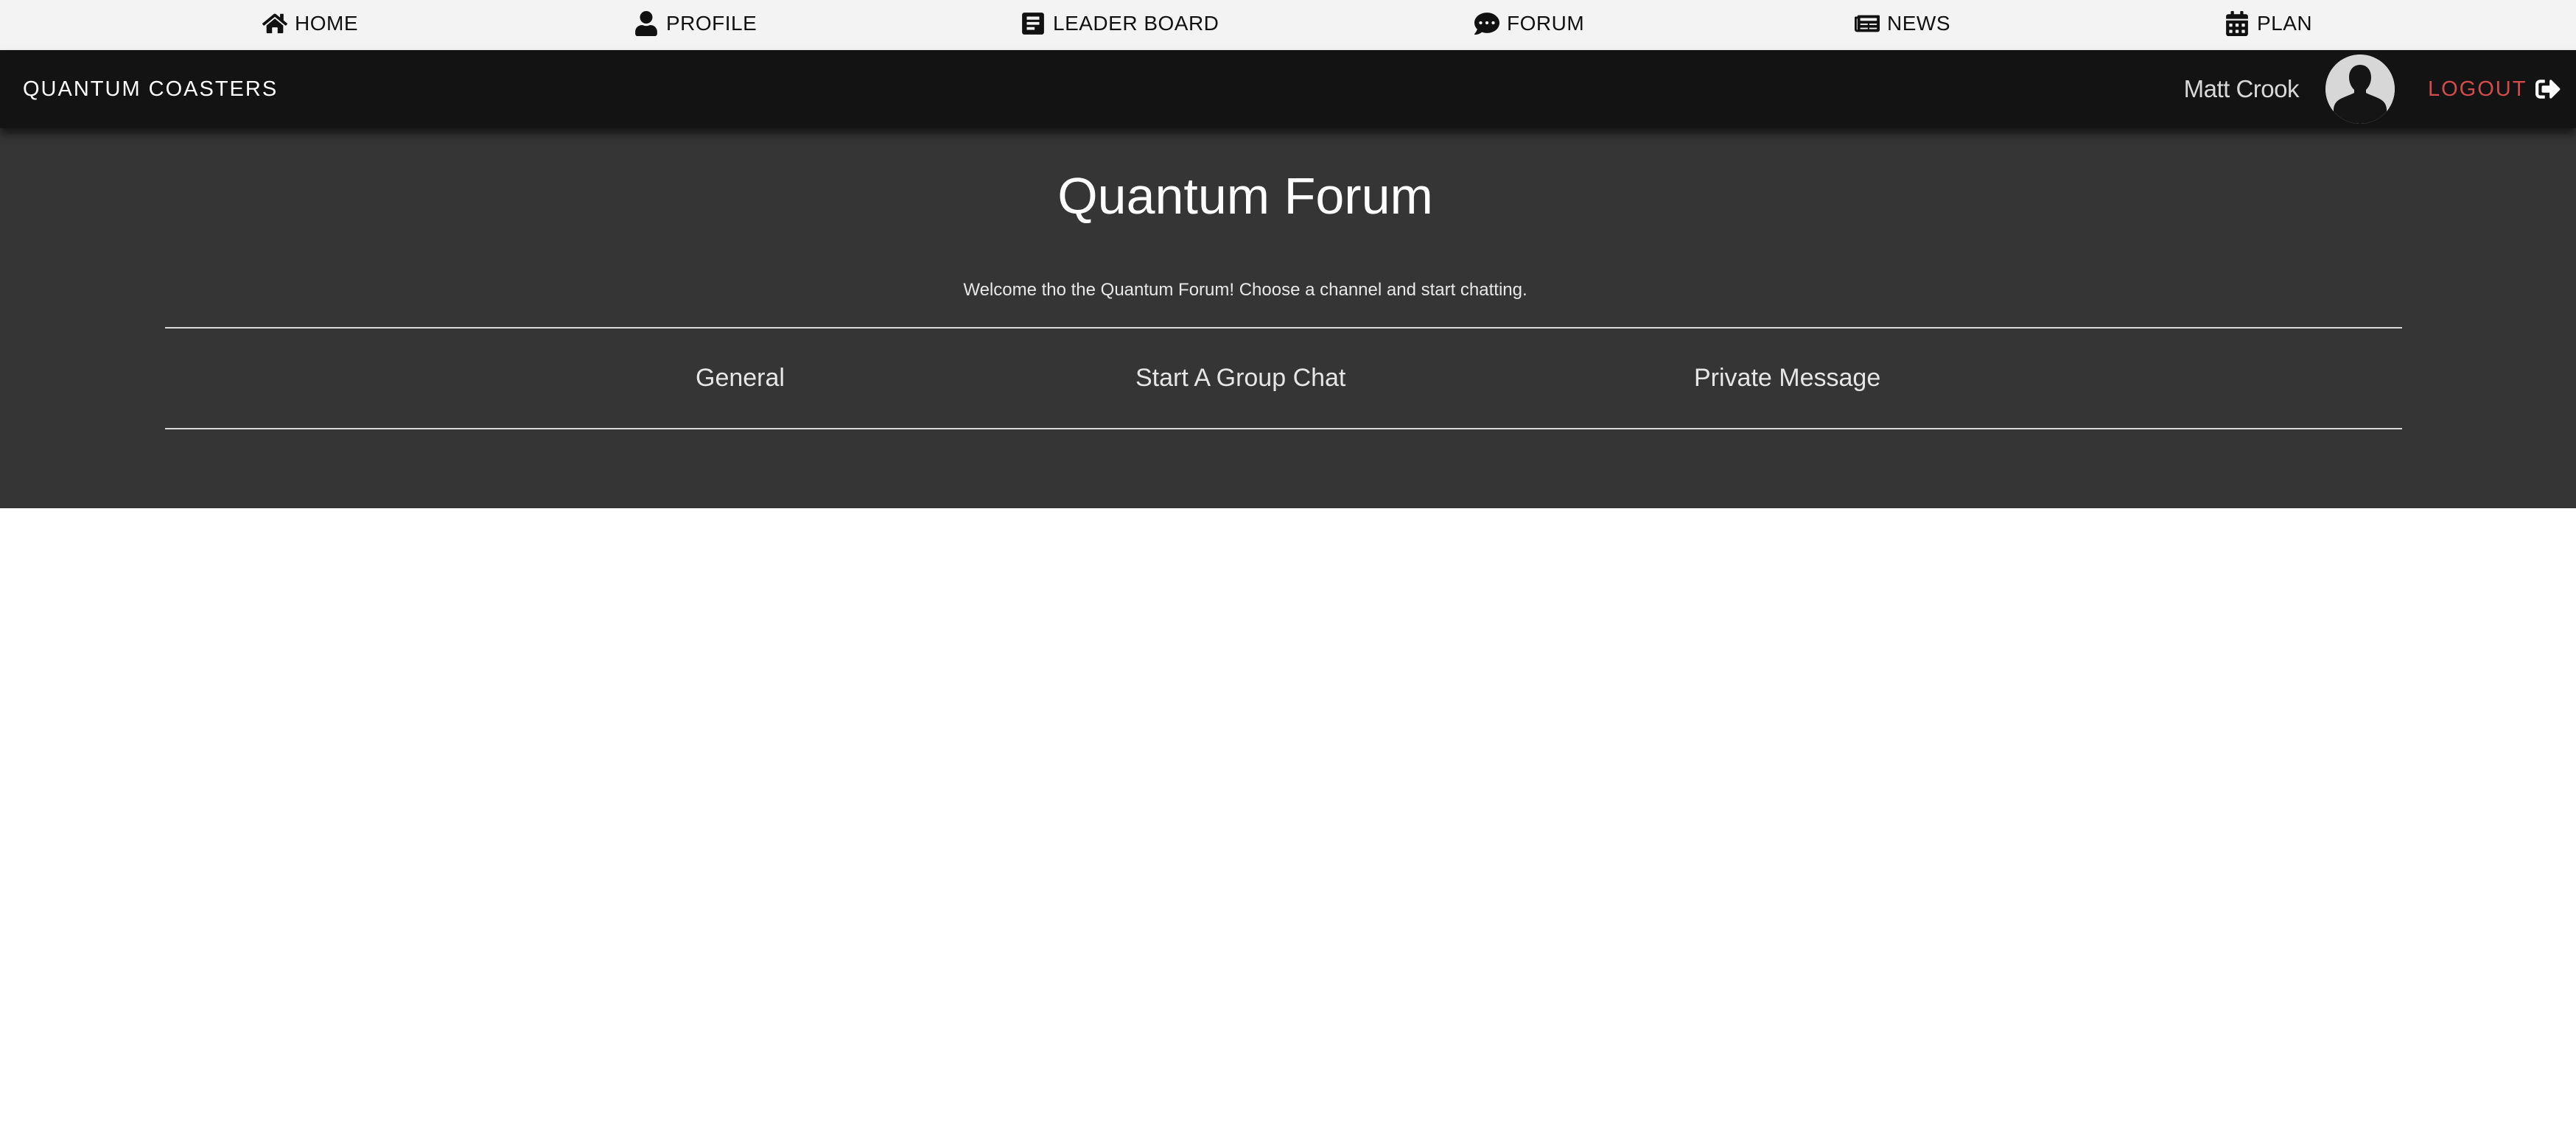  What do you see at coordinates (1240, 378) in the screenshot?
I see `channel-group-chat-link: Start A Group Chat` at bounding box center [1240, 378].